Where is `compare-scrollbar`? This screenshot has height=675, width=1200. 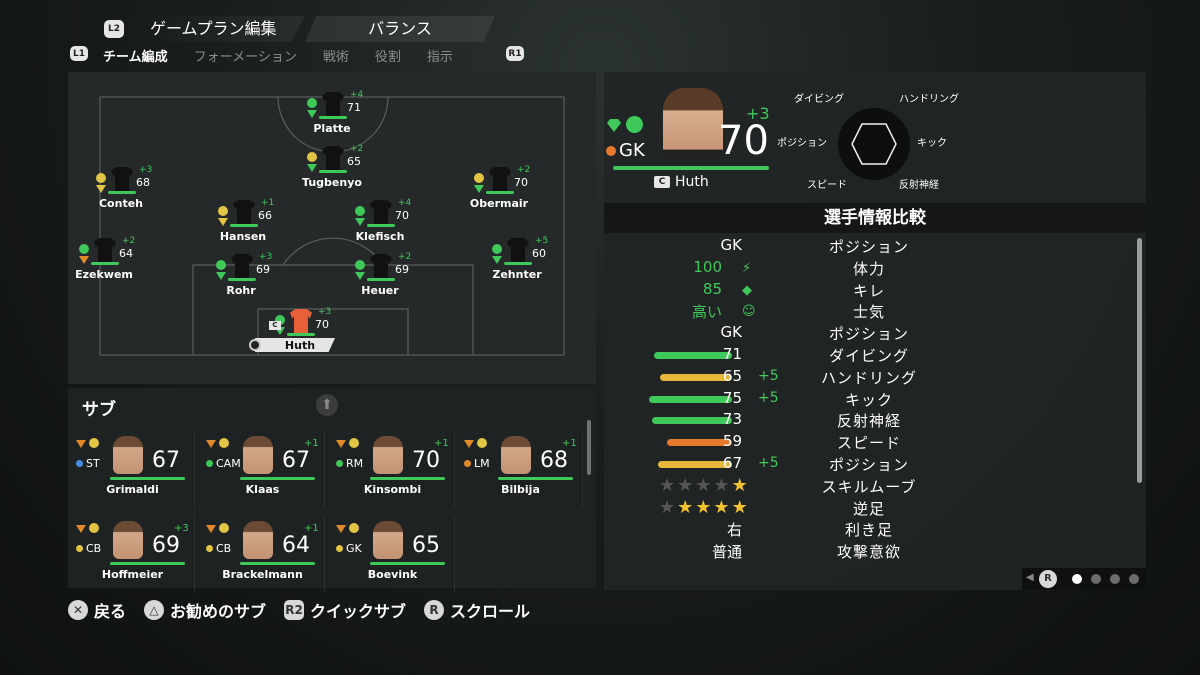
compare-scrollbar is located at coordinates (1139, 360).